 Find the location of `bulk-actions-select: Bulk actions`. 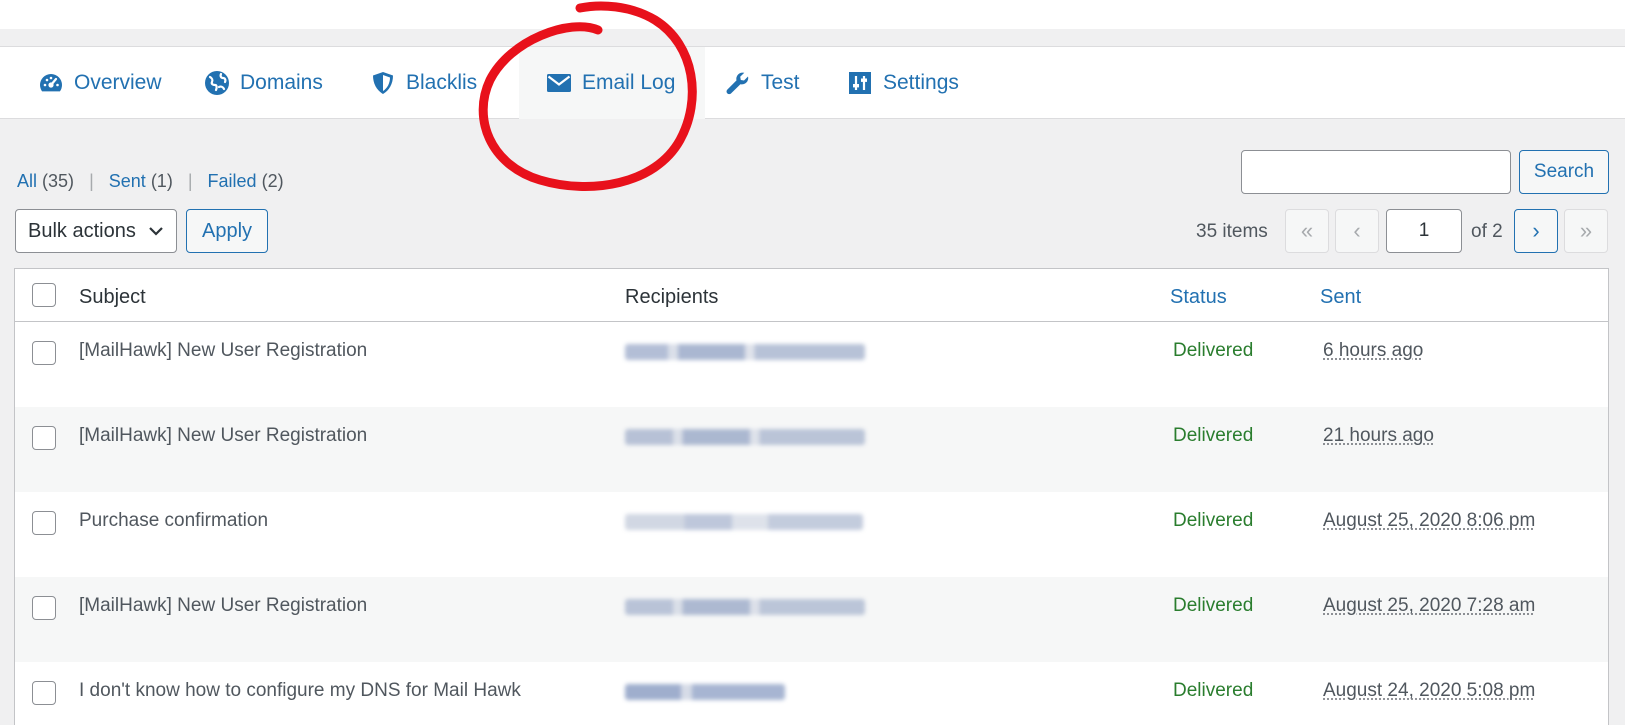

bulk-actions-select: Bulk actions is located at coordinates (96, 231).